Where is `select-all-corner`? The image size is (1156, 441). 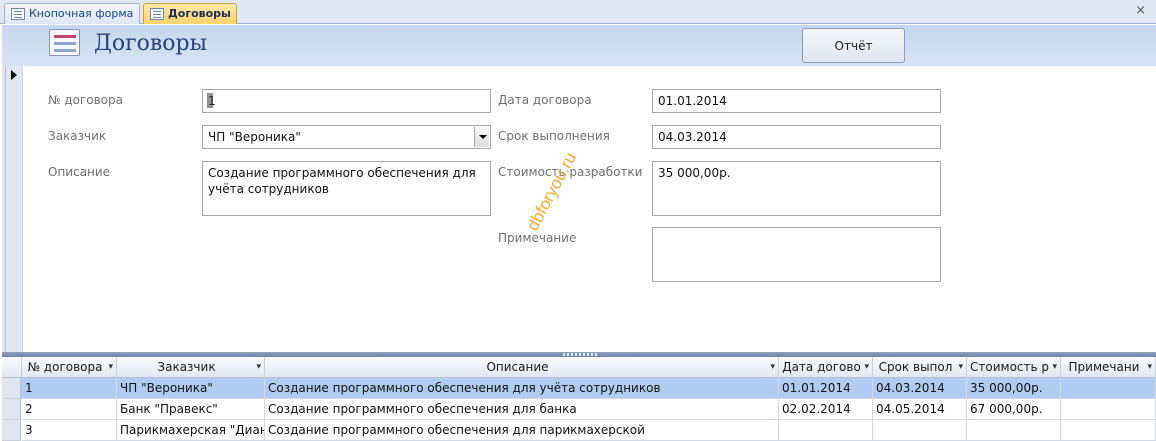 select-all-corner is located at coordinates (12, 367).